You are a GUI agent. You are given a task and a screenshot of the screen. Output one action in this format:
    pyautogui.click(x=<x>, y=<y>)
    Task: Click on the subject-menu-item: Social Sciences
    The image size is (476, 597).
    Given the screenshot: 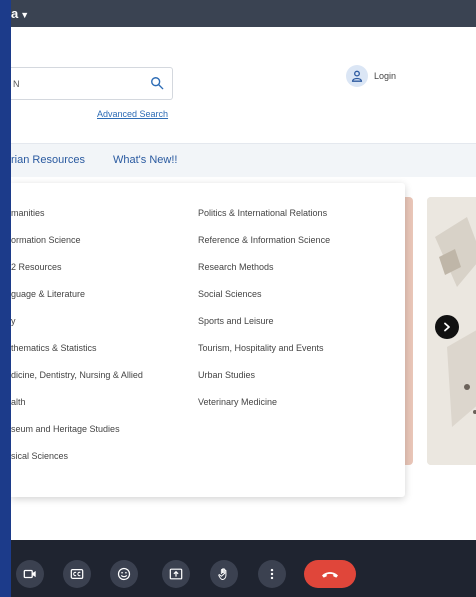 What is the action you would take?
    pyautogui.click(x=264, y=301)
    